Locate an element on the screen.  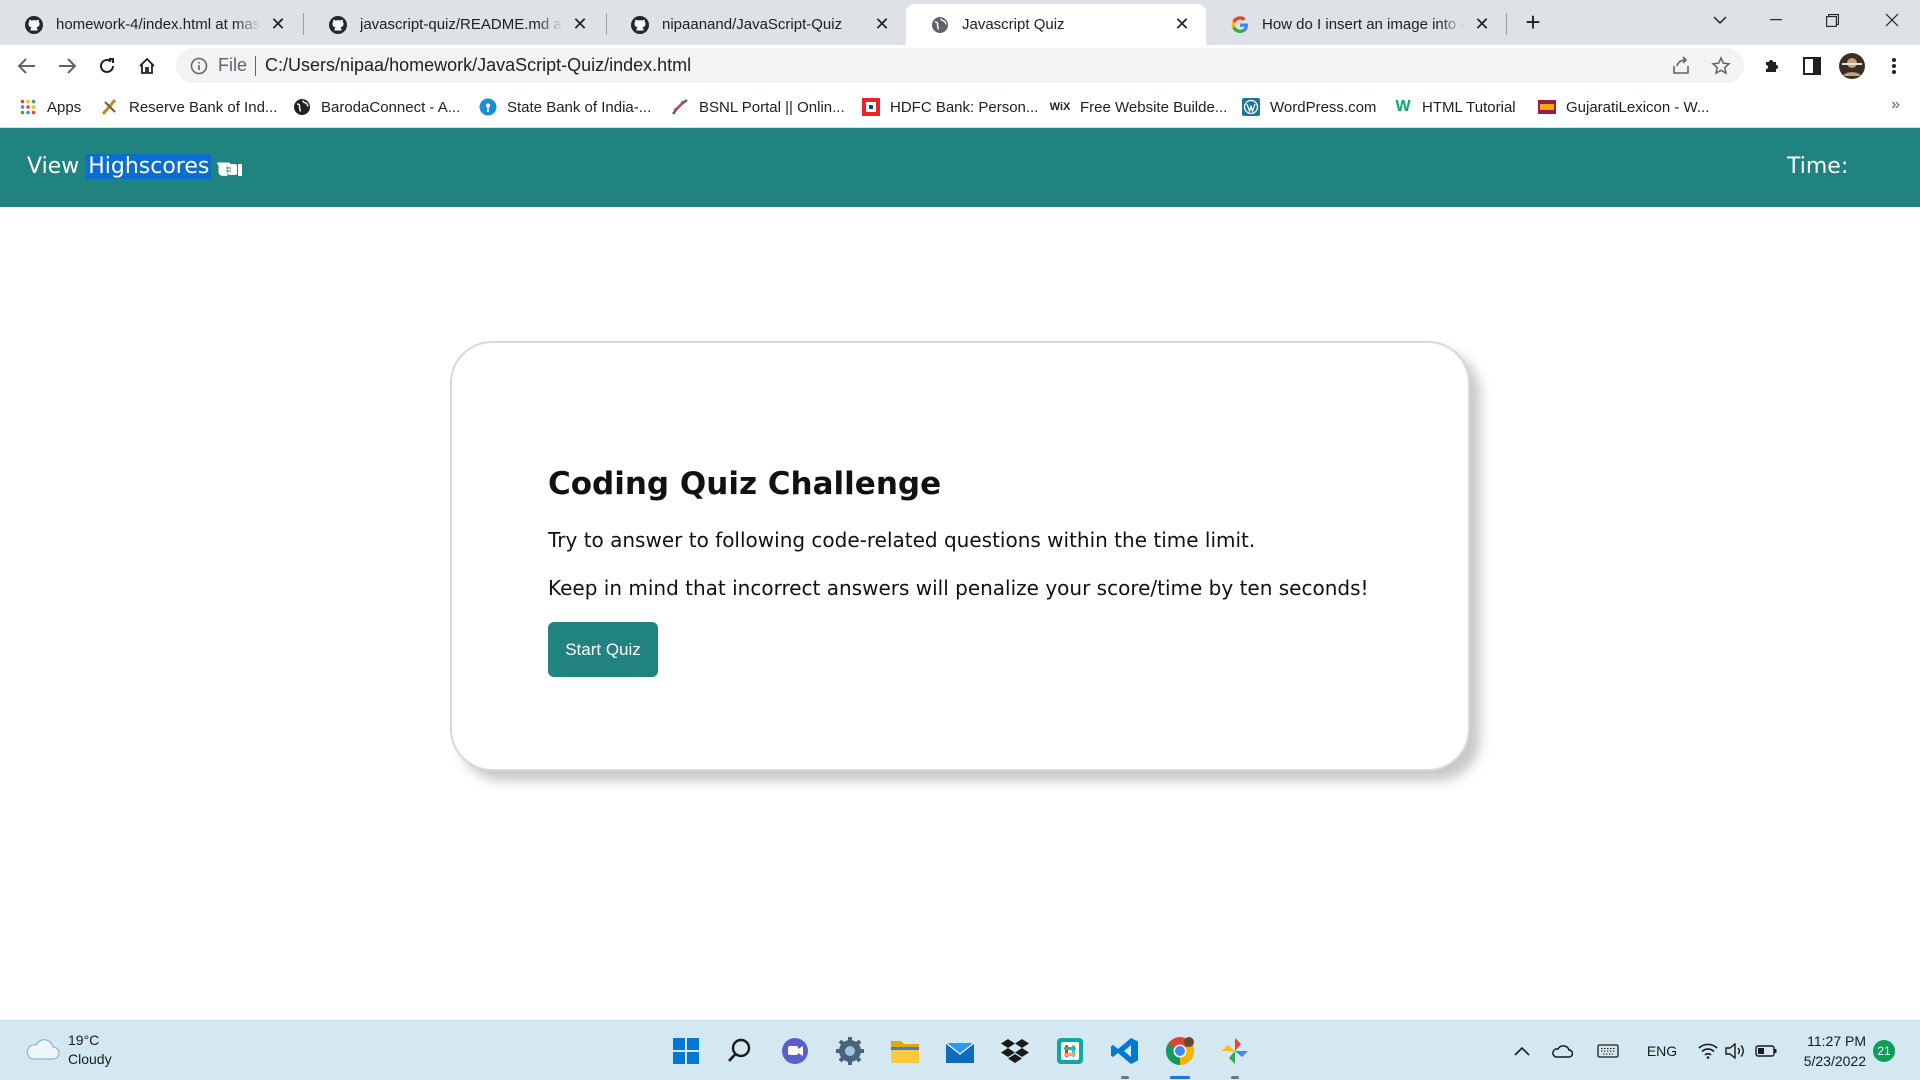
onedrive-cloud-icon is located at coordinates (1562, 1051).